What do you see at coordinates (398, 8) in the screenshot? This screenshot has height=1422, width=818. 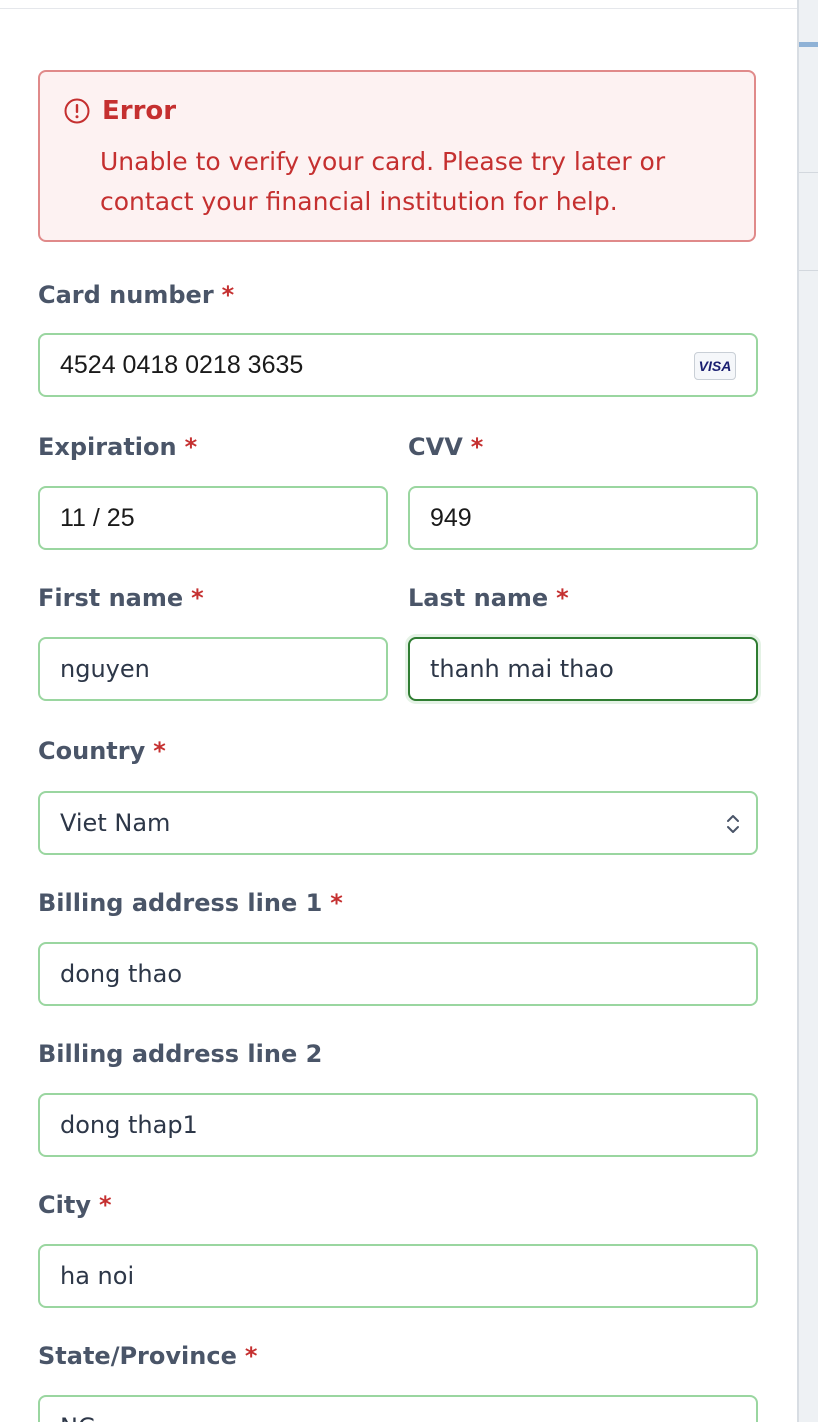 I see `panel-top-divider` at bounding box center [398, 8].